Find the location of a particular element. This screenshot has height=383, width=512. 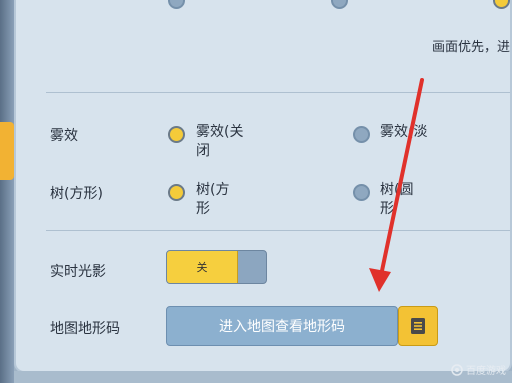

watermark-text: 百度游戏 is located at coordinates (486, 371).